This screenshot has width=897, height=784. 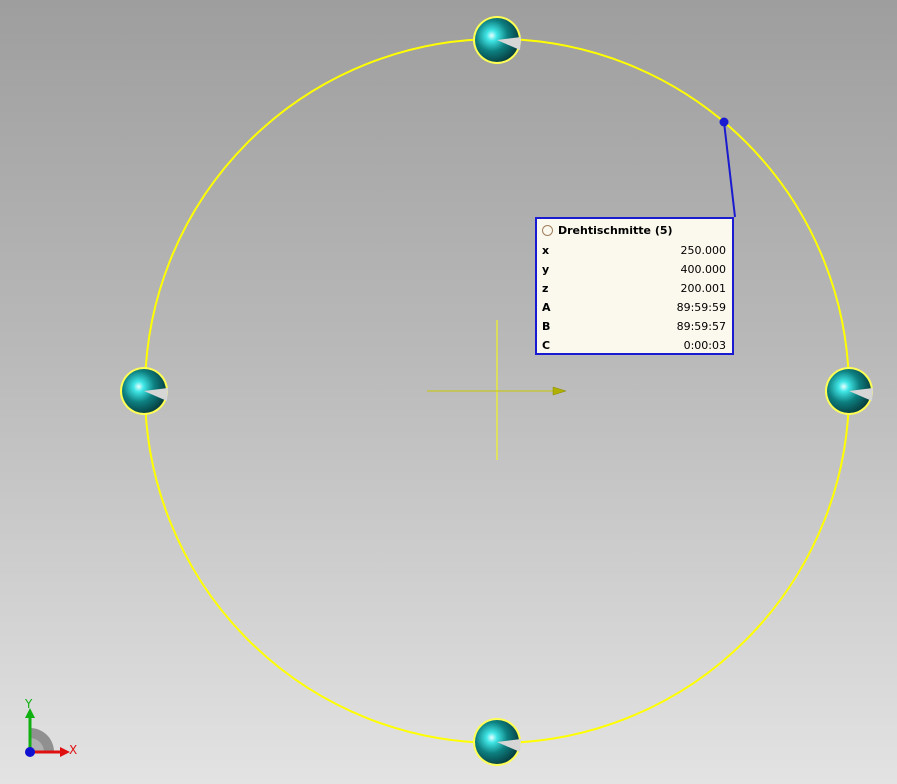 I want to click on panel-header: Drehtischmitte (5), so click(x=634, y=230).